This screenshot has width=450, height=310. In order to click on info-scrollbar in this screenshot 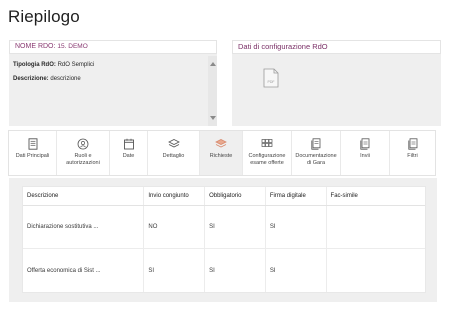, I will do `click(212, 91)`.